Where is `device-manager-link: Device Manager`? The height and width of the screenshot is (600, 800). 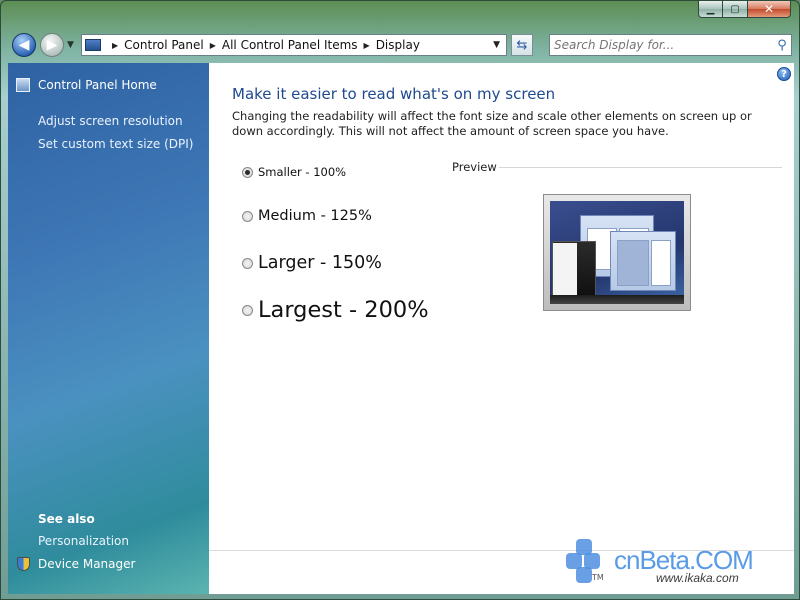
device-manager-link: Device Manager is located at coordinates (76, 564).